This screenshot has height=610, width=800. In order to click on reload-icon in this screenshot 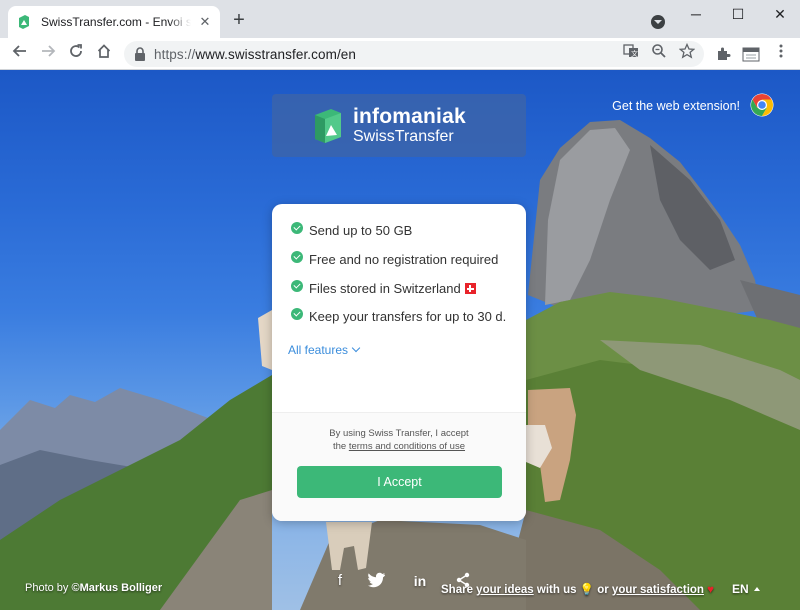, I will do `click(76, 54)`.